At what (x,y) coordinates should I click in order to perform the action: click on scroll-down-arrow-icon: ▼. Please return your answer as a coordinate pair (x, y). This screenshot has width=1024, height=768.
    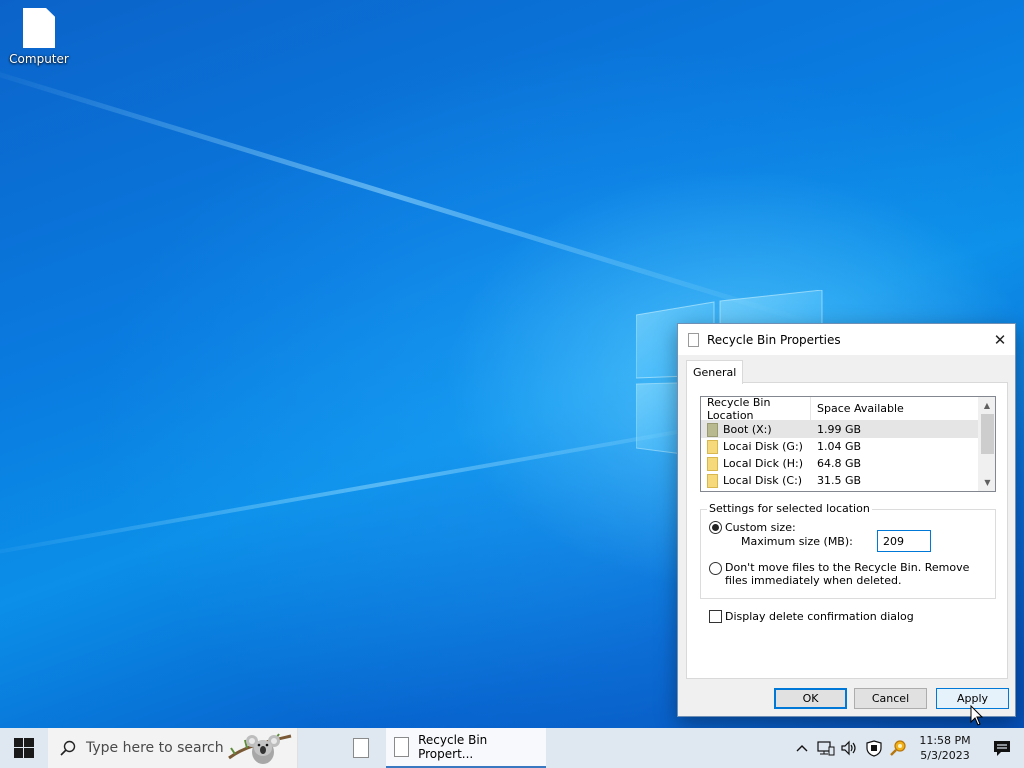
    Looking at the image, I should click on (987, 482).